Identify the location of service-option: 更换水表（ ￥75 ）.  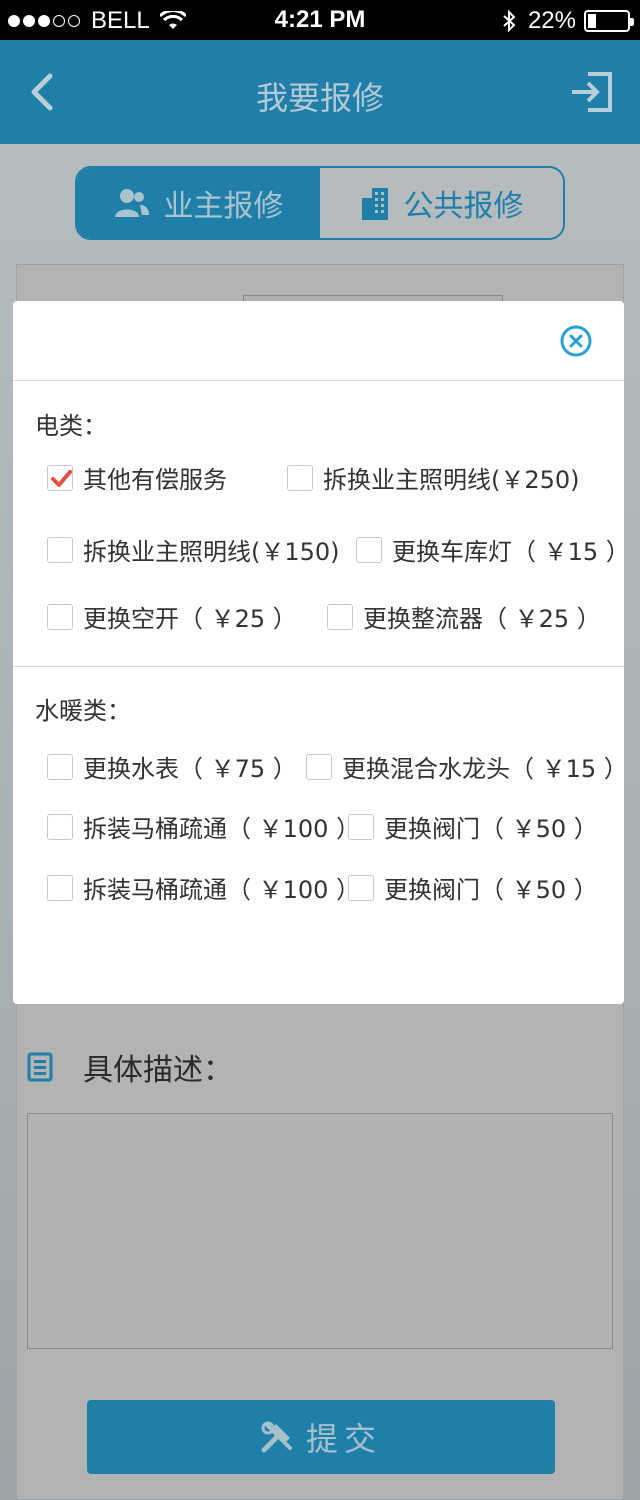
(172, 766).